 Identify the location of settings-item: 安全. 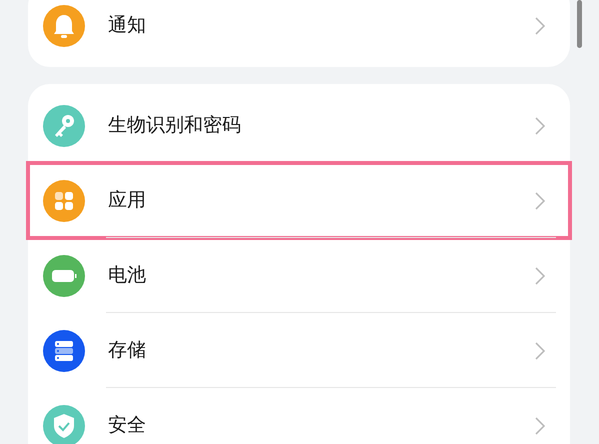
(299, 416).